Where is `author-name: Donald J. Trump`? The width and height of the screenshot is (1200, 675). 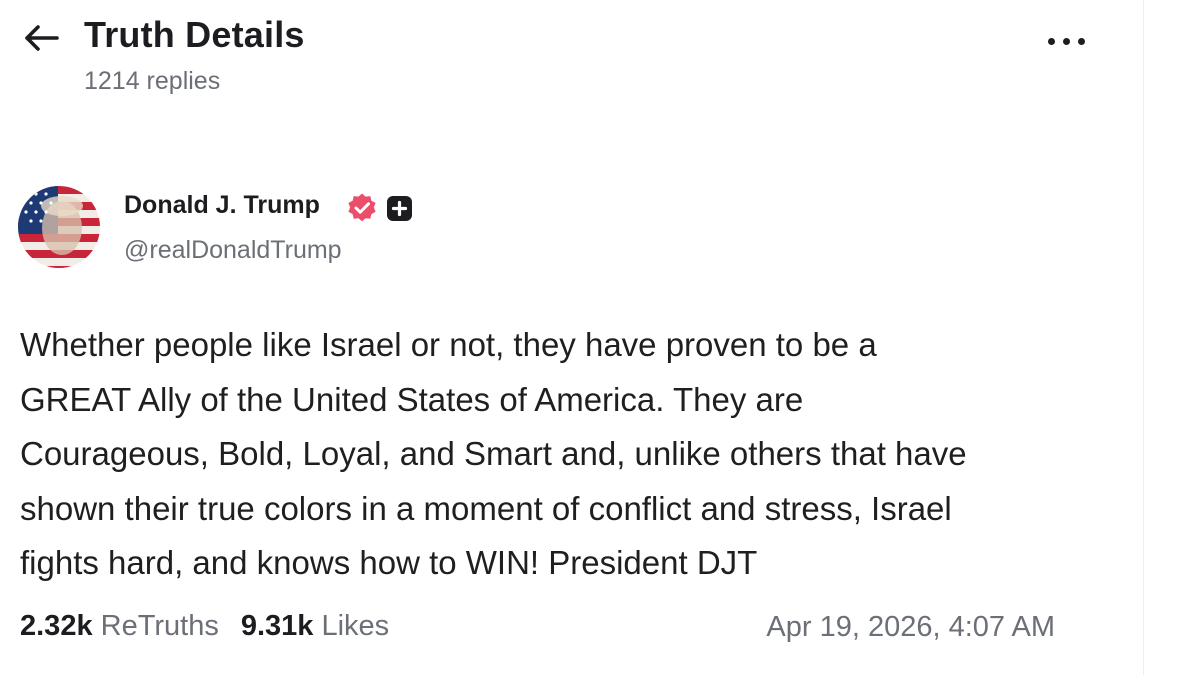
author-name: Donald J. Trump is located at coordinates (222, 205).